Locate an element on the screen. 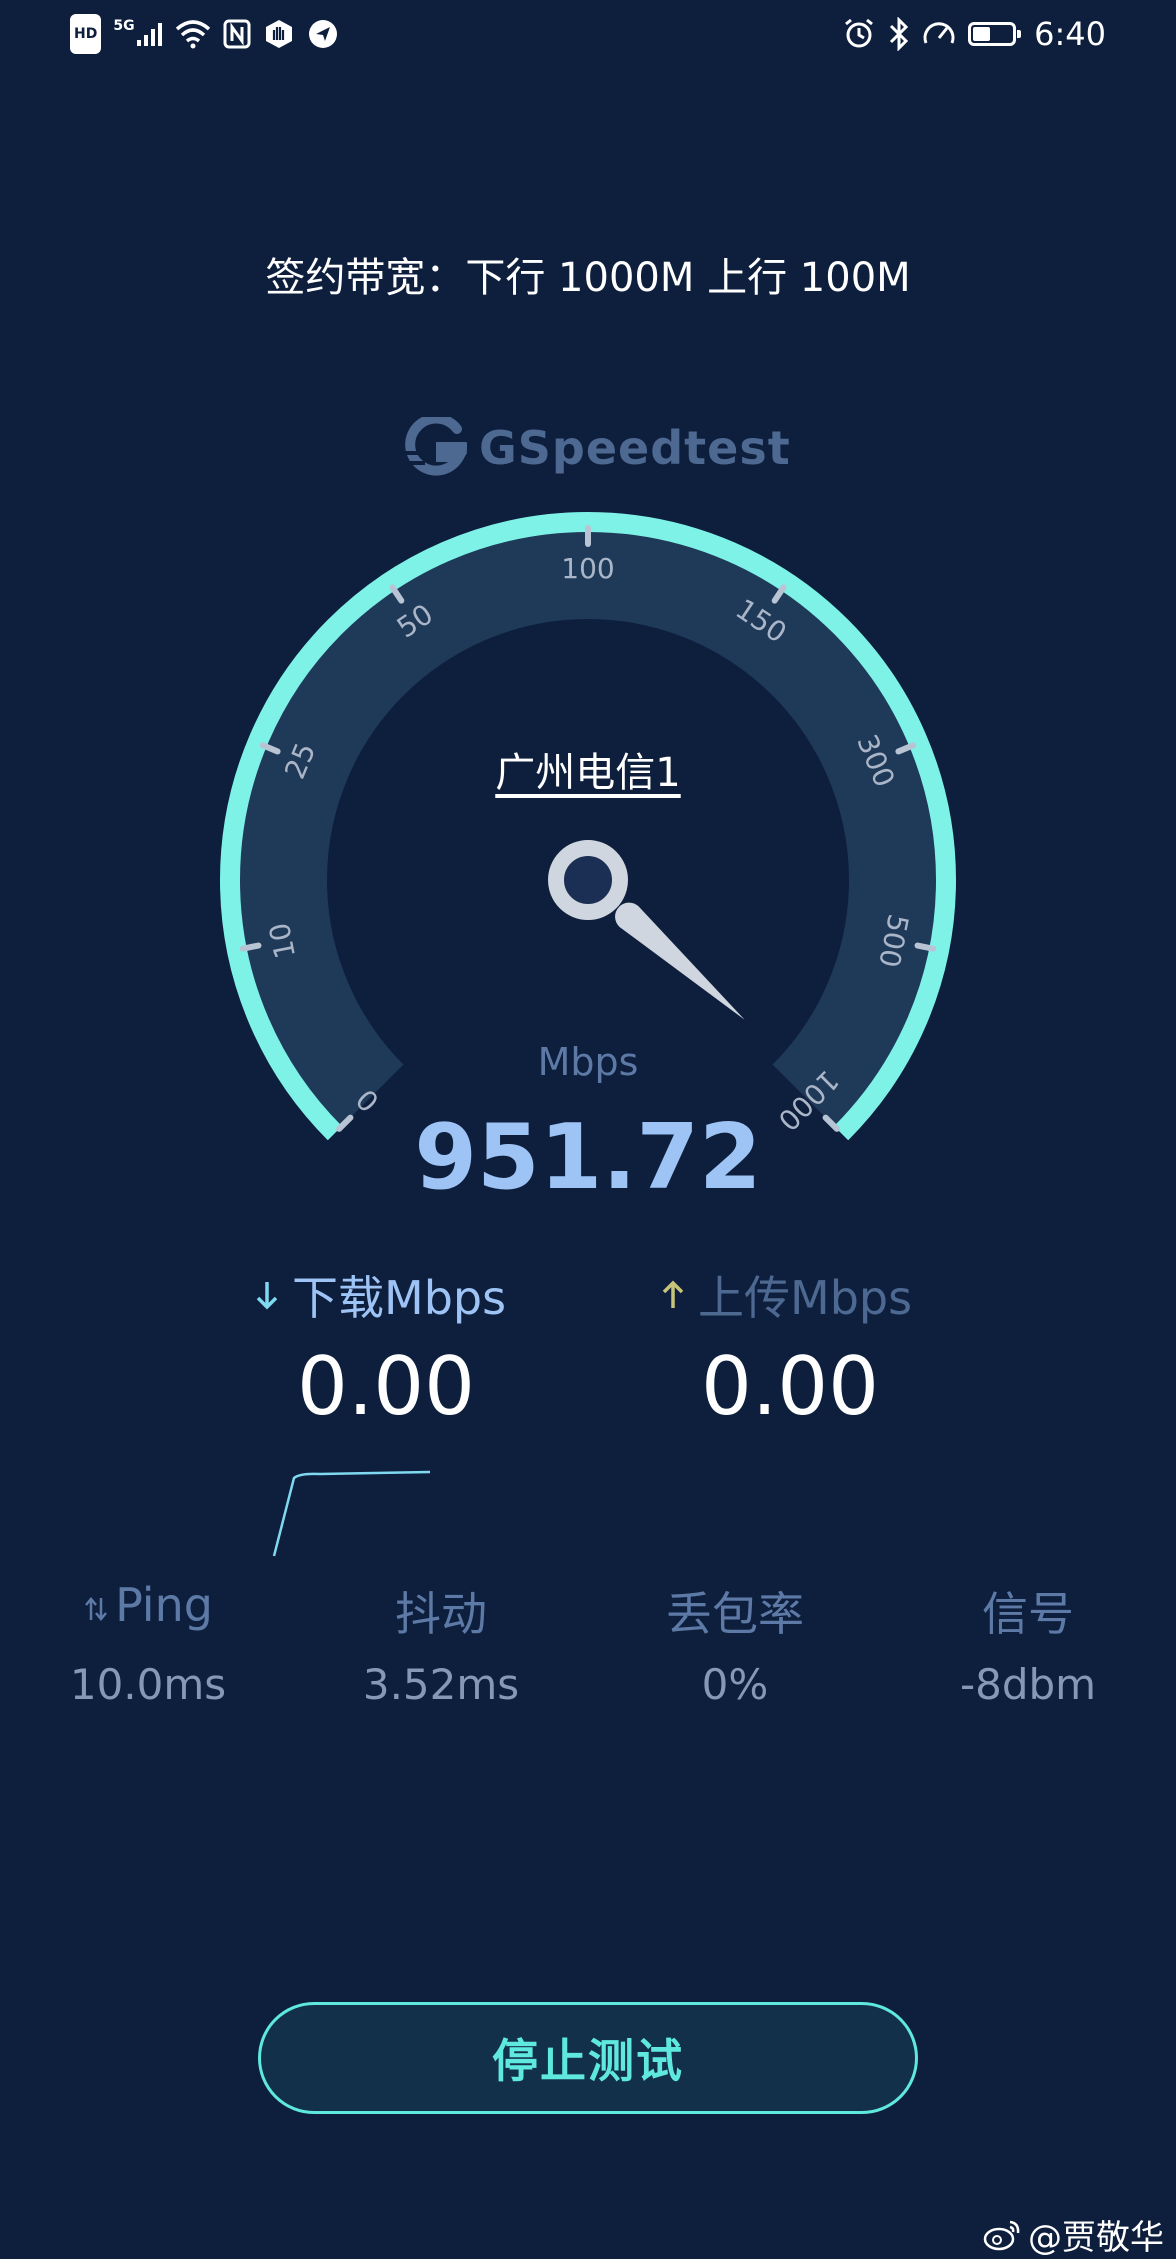  jitter-label: 抖动 is located at coordinates (441, 1614).